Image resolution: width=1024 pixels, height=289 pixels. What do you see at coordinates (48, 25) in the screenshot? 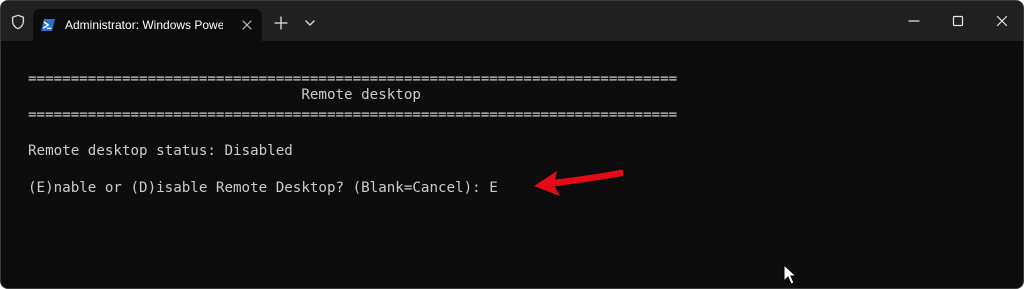
I see `powershell-icon` at bounding box center [48, 25].